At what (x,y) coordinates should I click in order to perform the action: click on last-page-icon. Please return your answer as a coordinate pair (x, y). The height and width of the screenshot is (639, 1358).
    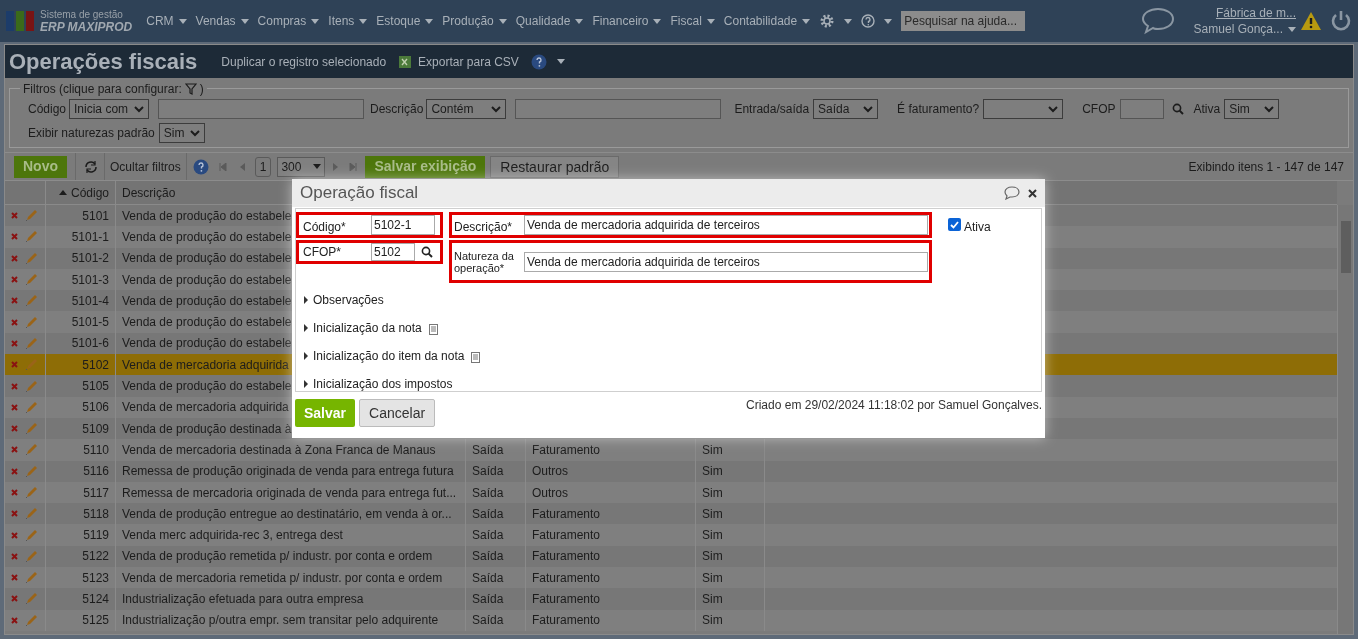
    Looking at the image, I should click on (353, 166).